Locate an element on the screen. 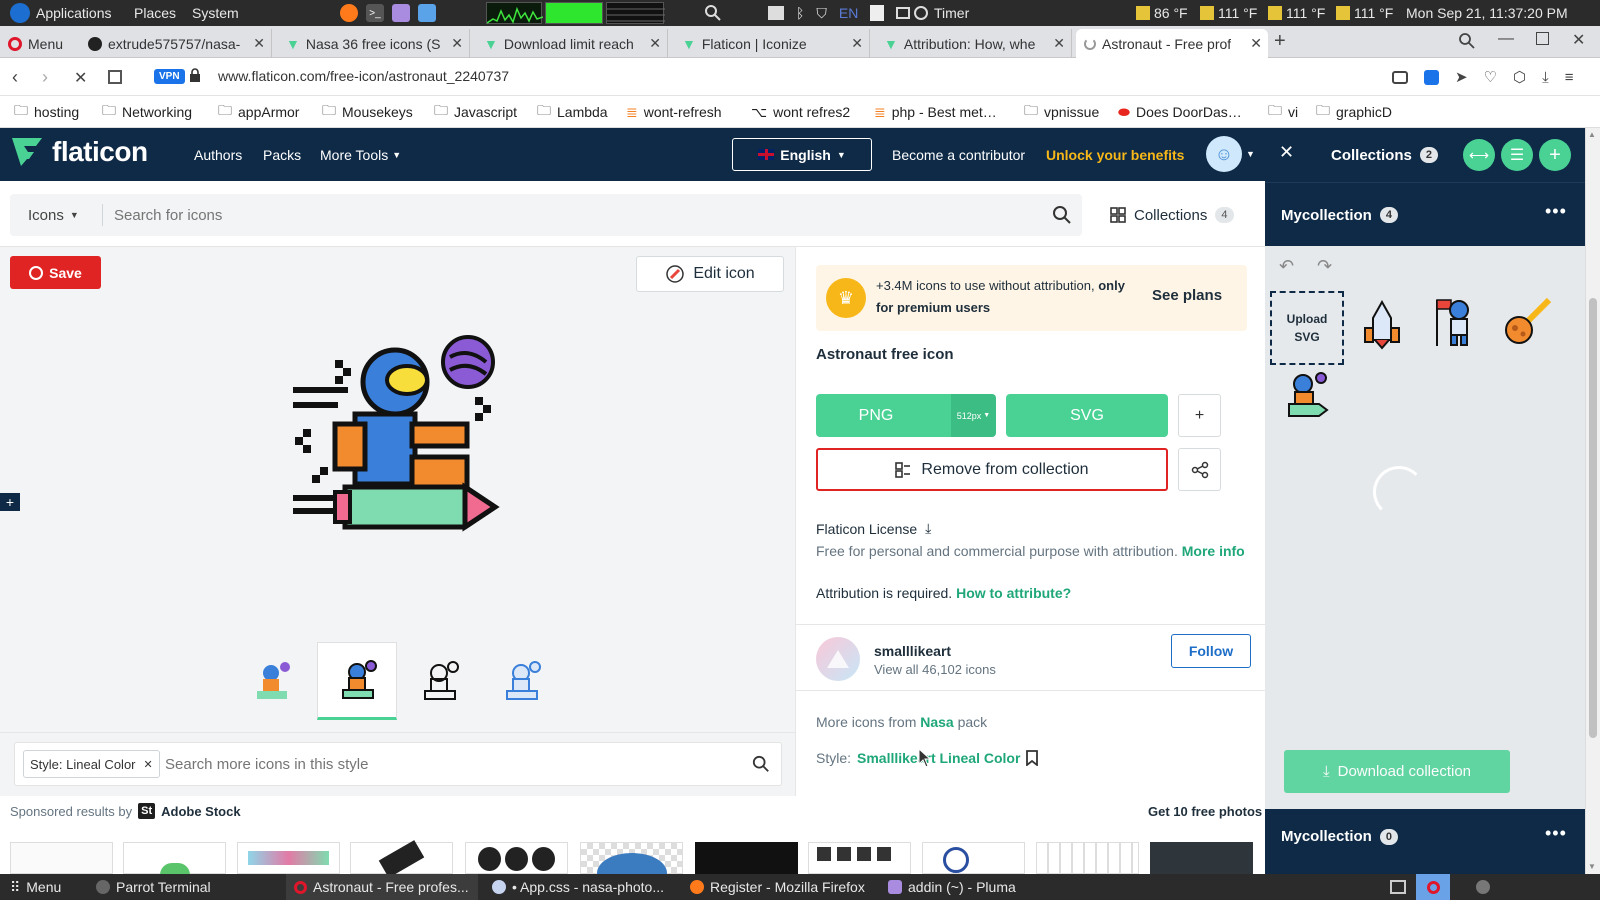 The image size is (1600, 900). workspace-icon is located at coordinates (1398, 887).